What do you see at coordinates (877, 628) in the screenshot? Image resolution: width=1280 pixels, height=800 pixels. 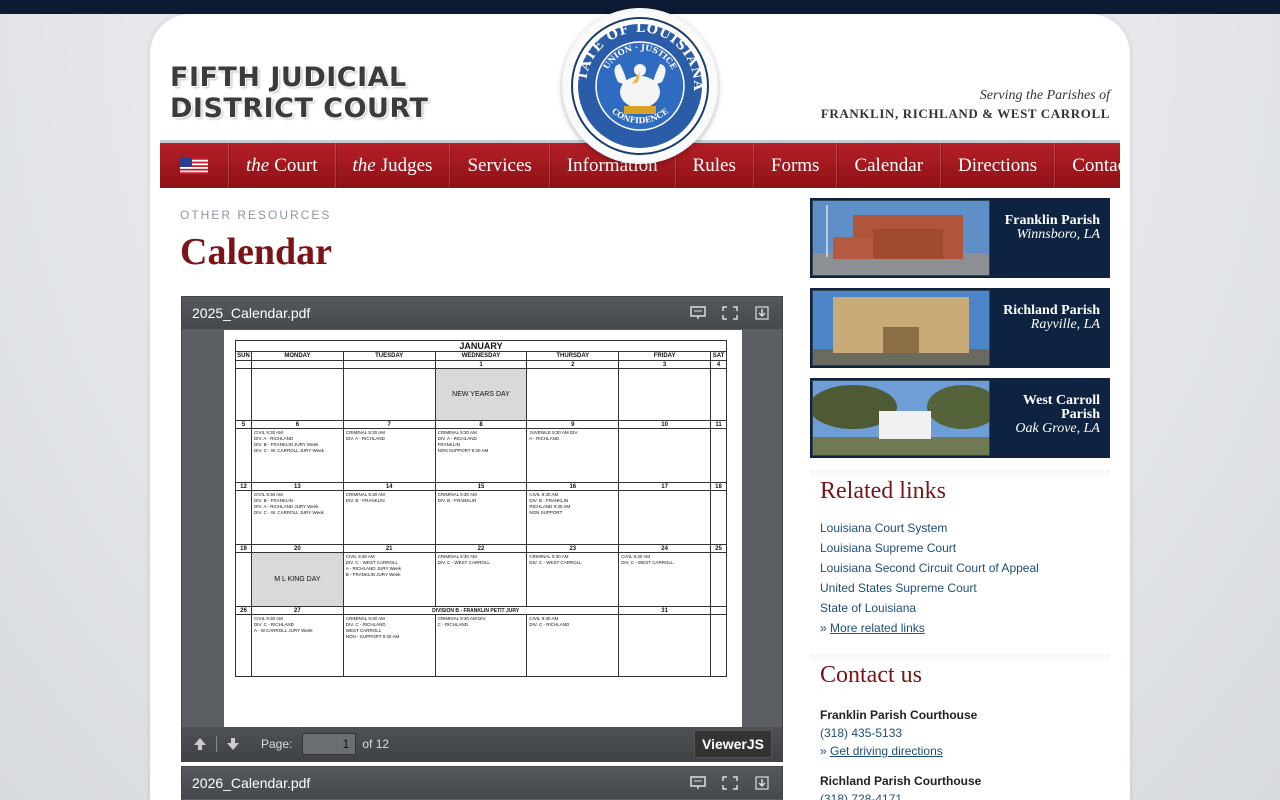 I see `more-label: More related links` at bounding box center [877, 628].